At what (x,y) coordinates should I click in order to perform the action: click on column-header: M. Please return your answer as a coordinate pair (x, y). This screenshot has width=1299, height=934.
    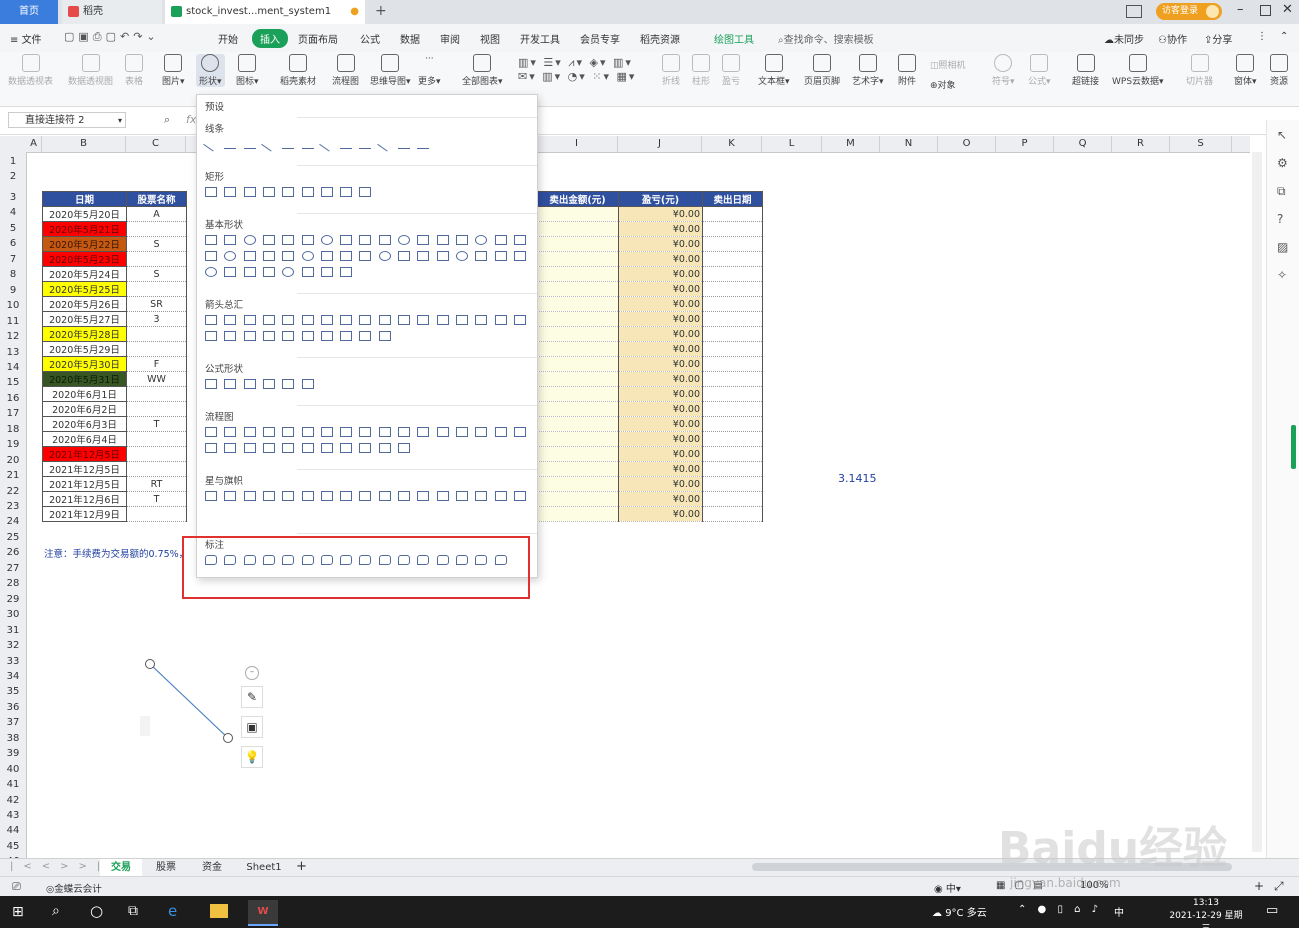
    Looking at the image, I should click on (851, 144).